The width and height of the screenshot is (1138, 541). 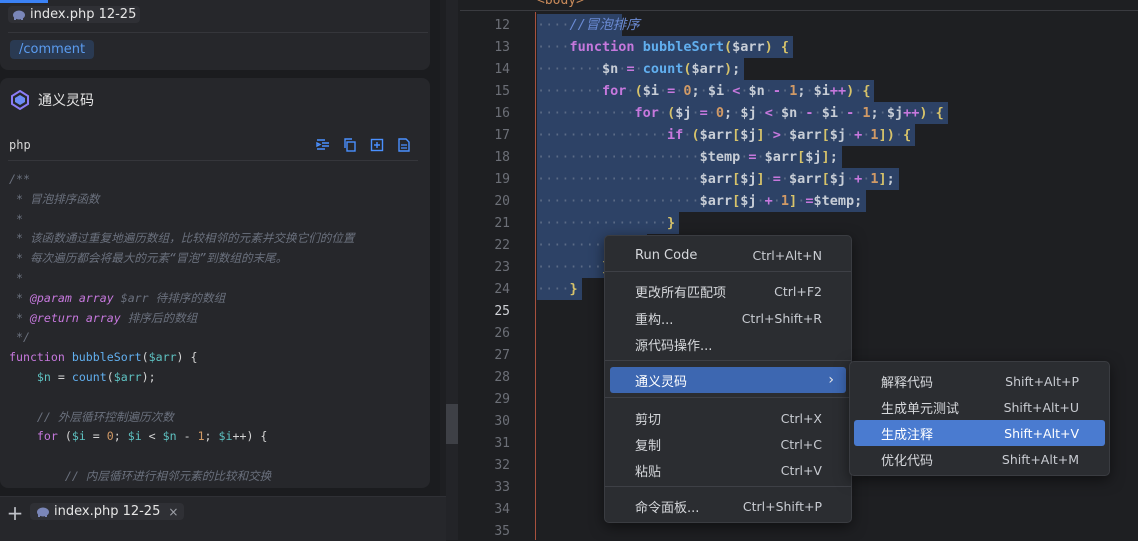 What do you see at coordinates (728, 506) in the screenshot?
I see `menu-item: 命令面板... Ctrl+Shift+P` at bounding box center [728, 506].